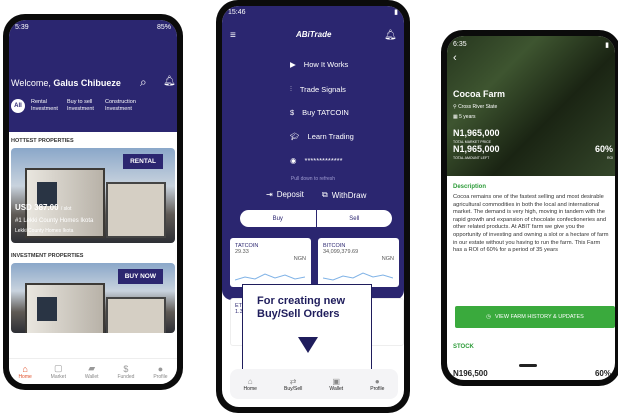 The image size is (618, 416). I want to click on buy-sell-toggle: Buy Sell, so click(316, 218).